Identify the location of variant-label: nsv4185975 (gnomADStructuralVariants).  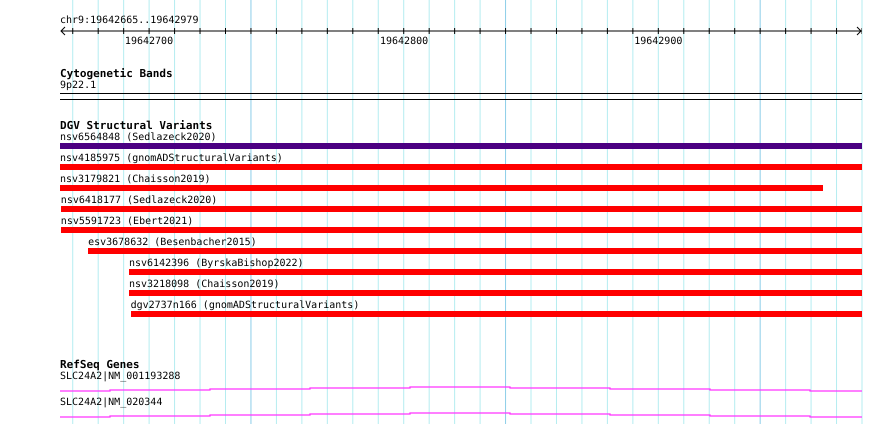
(171, 158).